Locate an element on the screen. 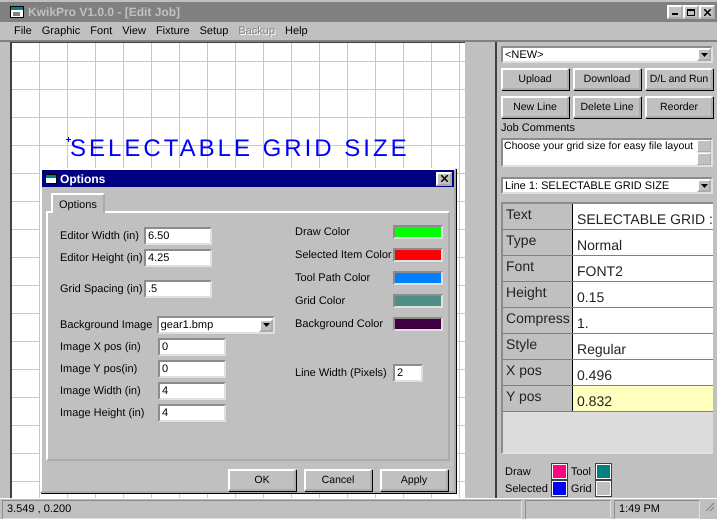 The width and height of the screenshot is (717, 519). resize-grip-icon is located at coordinates (709, 506).